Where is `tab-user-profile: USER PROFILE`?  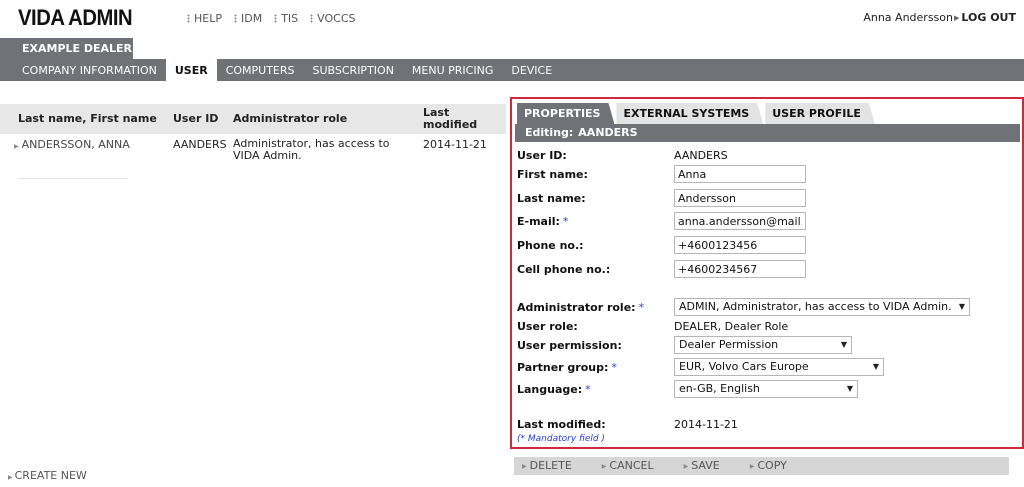
tab-user-profile: USER PROFILE is located at coordinates (820, 113).